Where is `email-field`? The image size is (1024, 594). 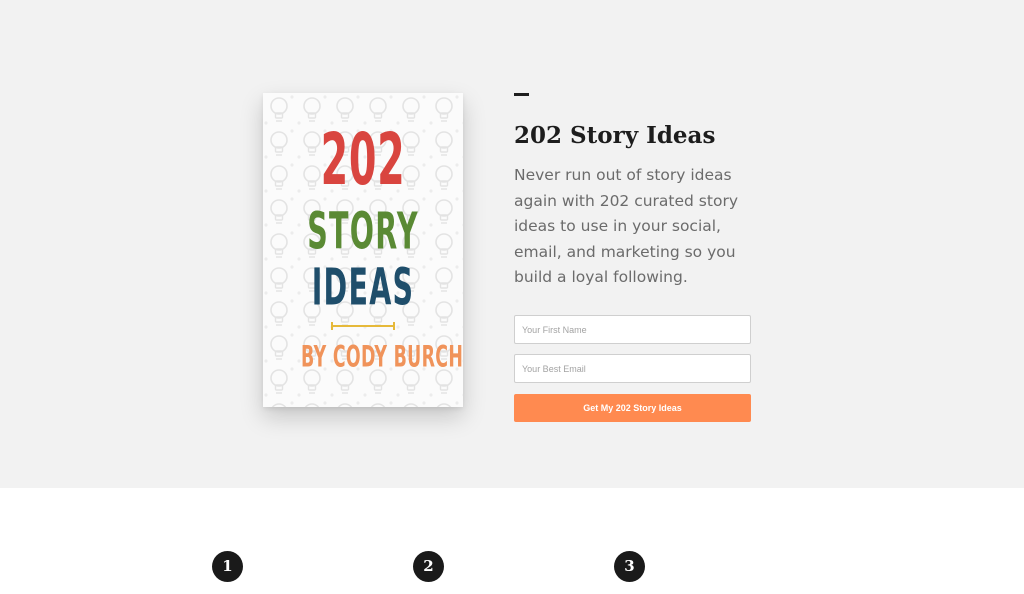 email-field is located at coordinates (632, 368).